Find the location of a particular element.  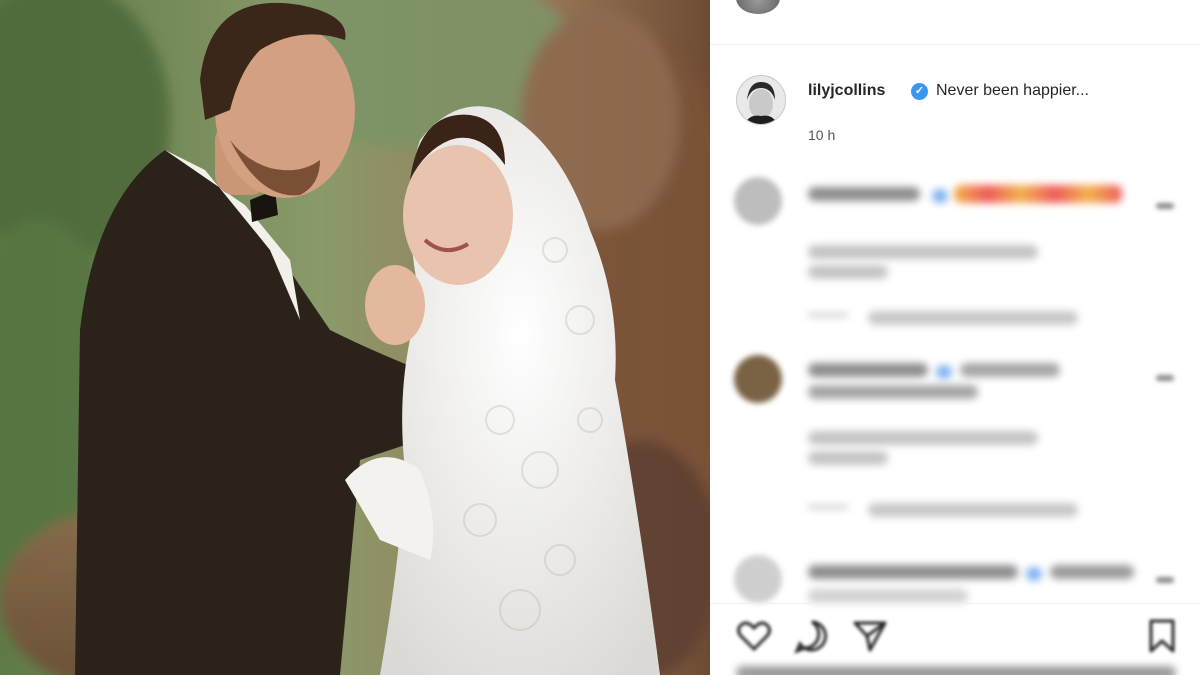

verified-icon: ✓ is located at coordinates (919, 91).